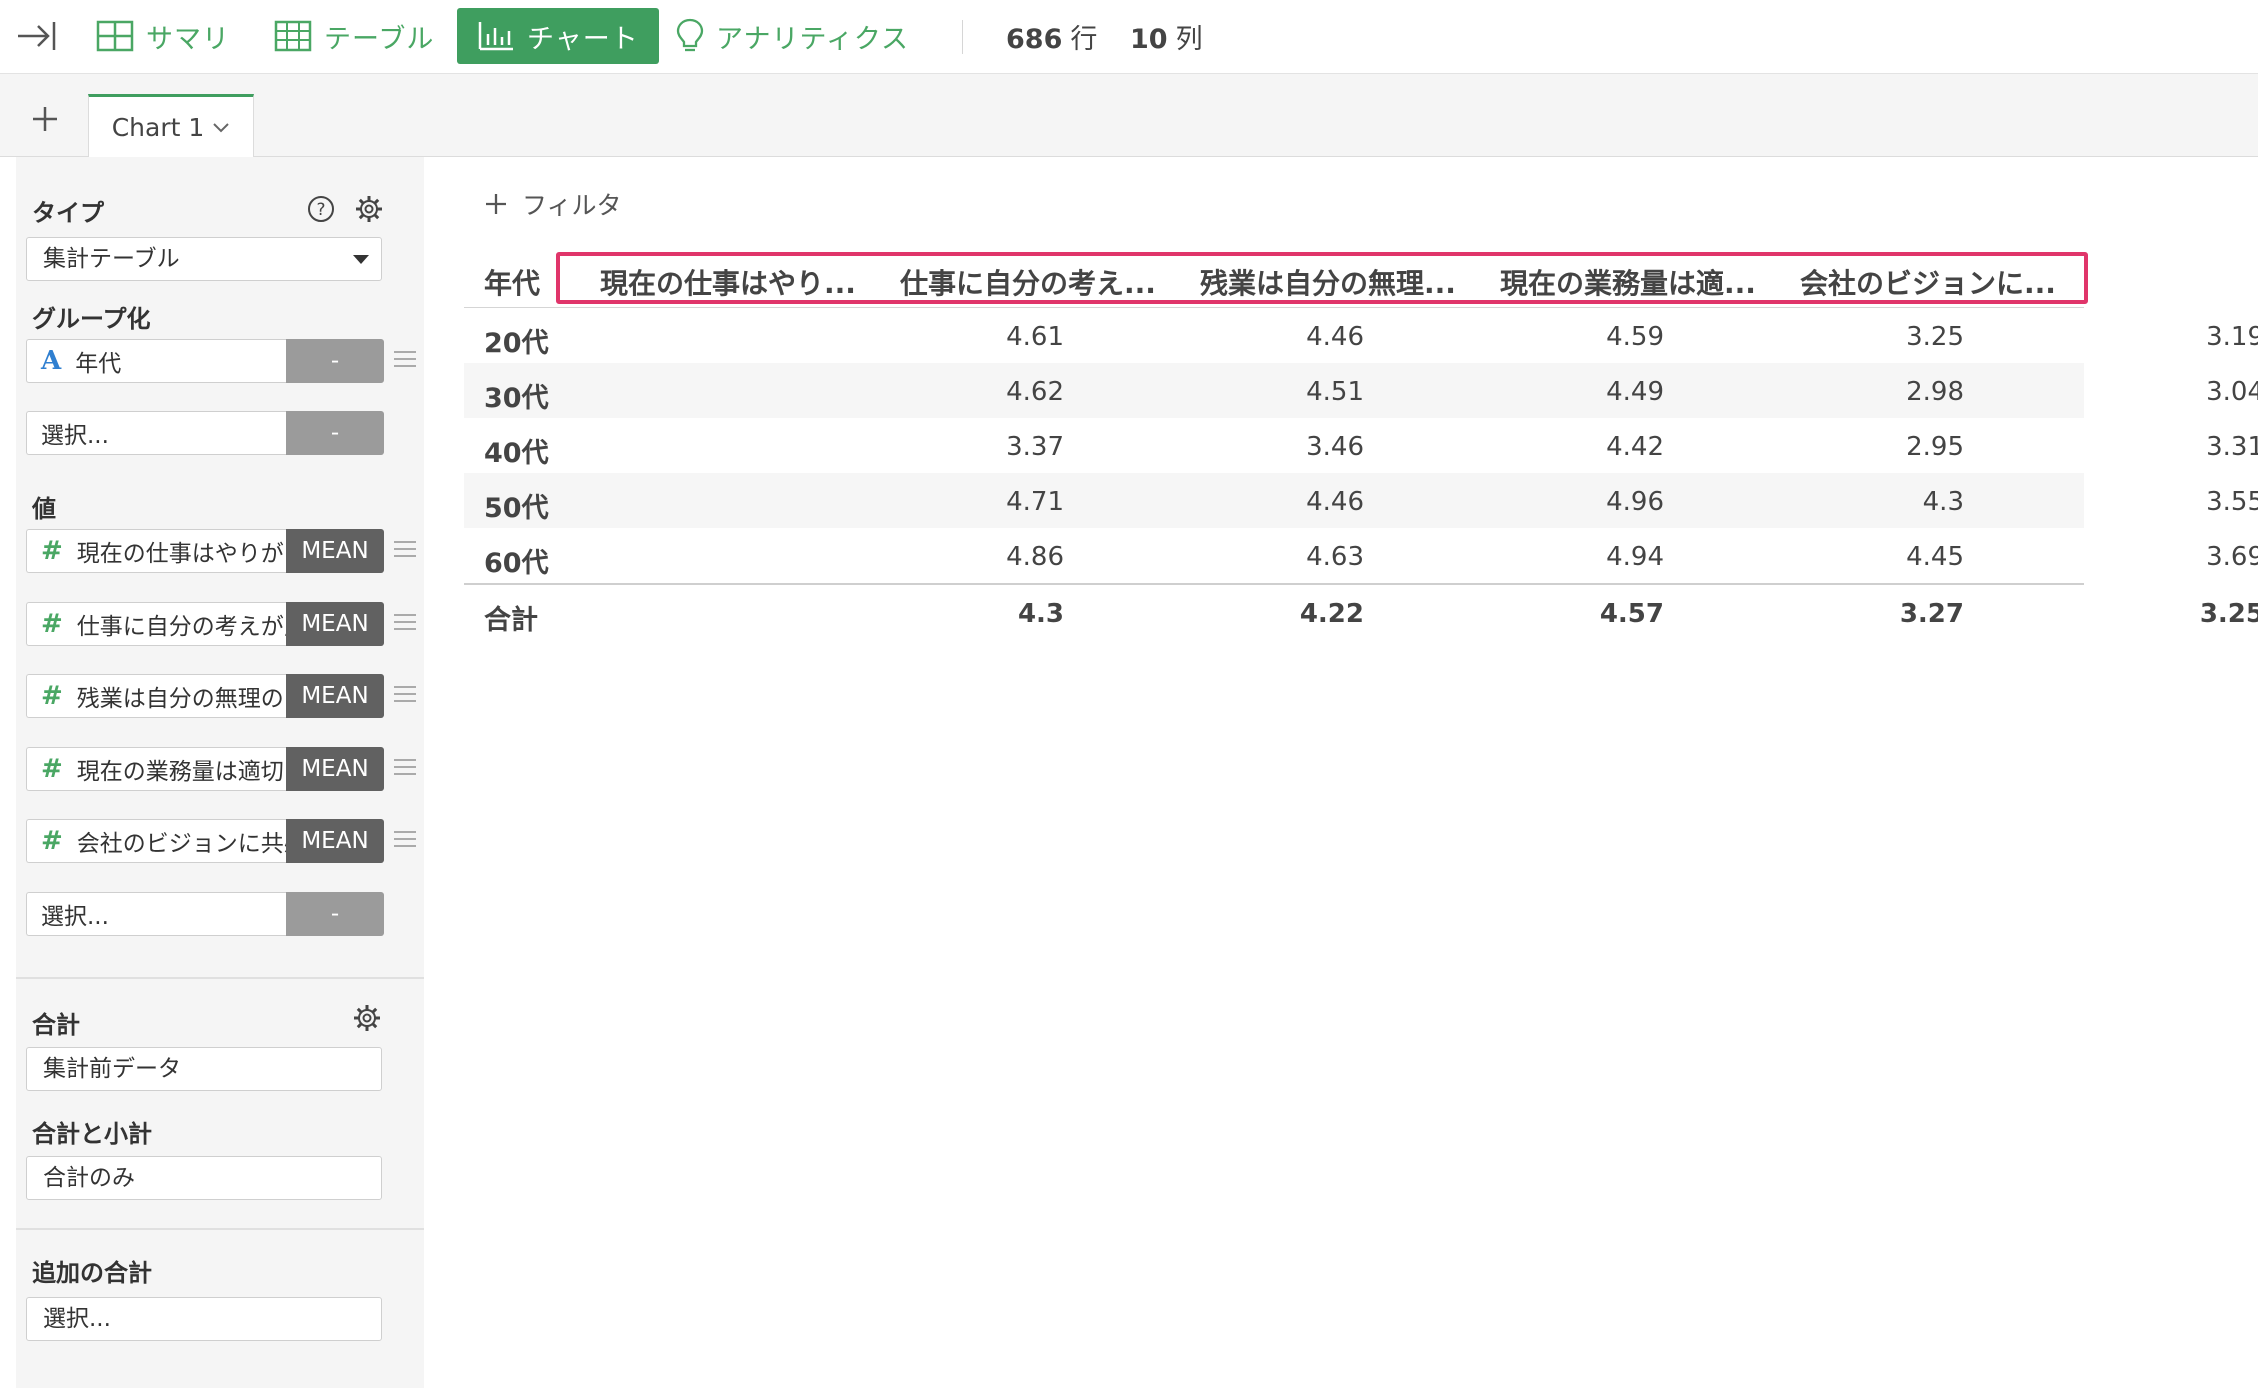 The width and height of the screenshot is (2258, 1388). What do you see at coordinates (56, 1025) in the screenshot?
I see `total-label: 合計` at bounding box center [56, 1025].